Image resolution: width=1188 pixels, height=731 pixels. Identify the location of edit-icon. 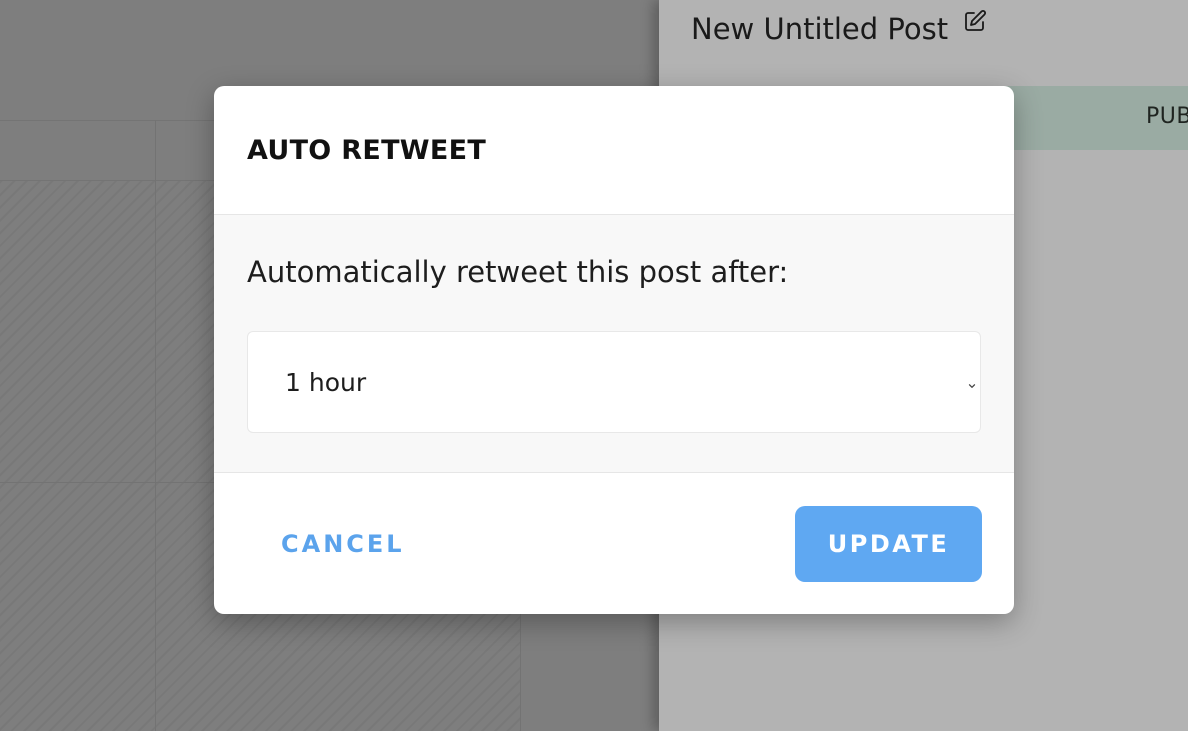
(975, 23).